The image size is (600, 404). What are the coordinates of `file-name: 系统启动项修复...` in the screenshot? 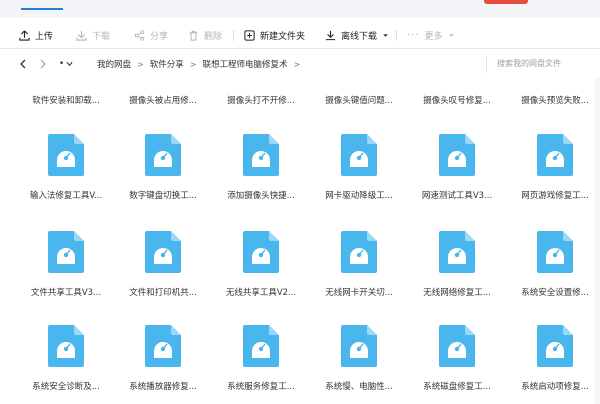 It's located at (555, 387).